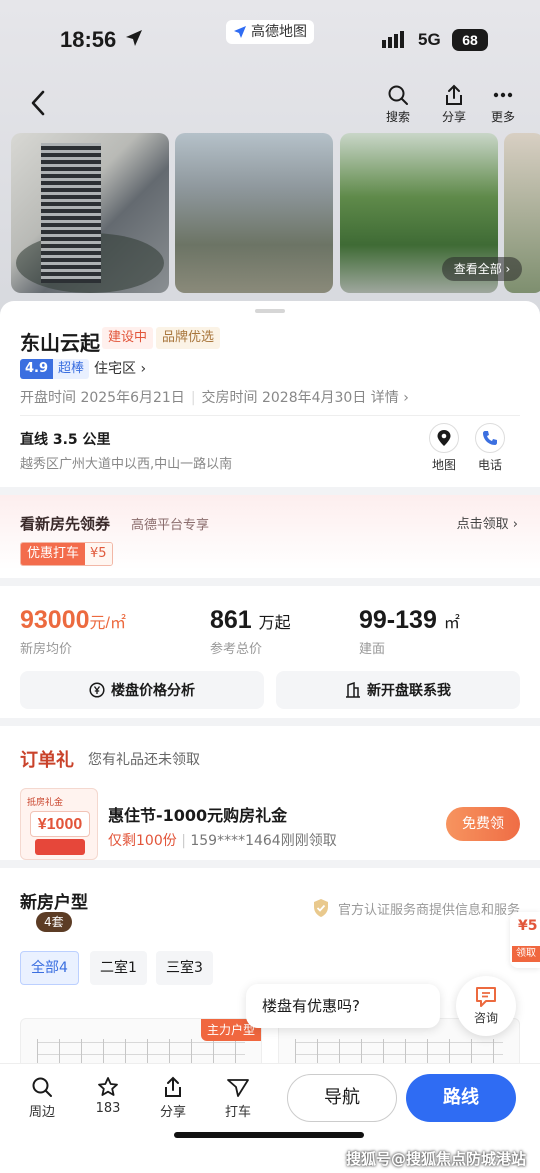 The image size is (540, 1173). I want to click on photo-tower-model, so click(90, 213).